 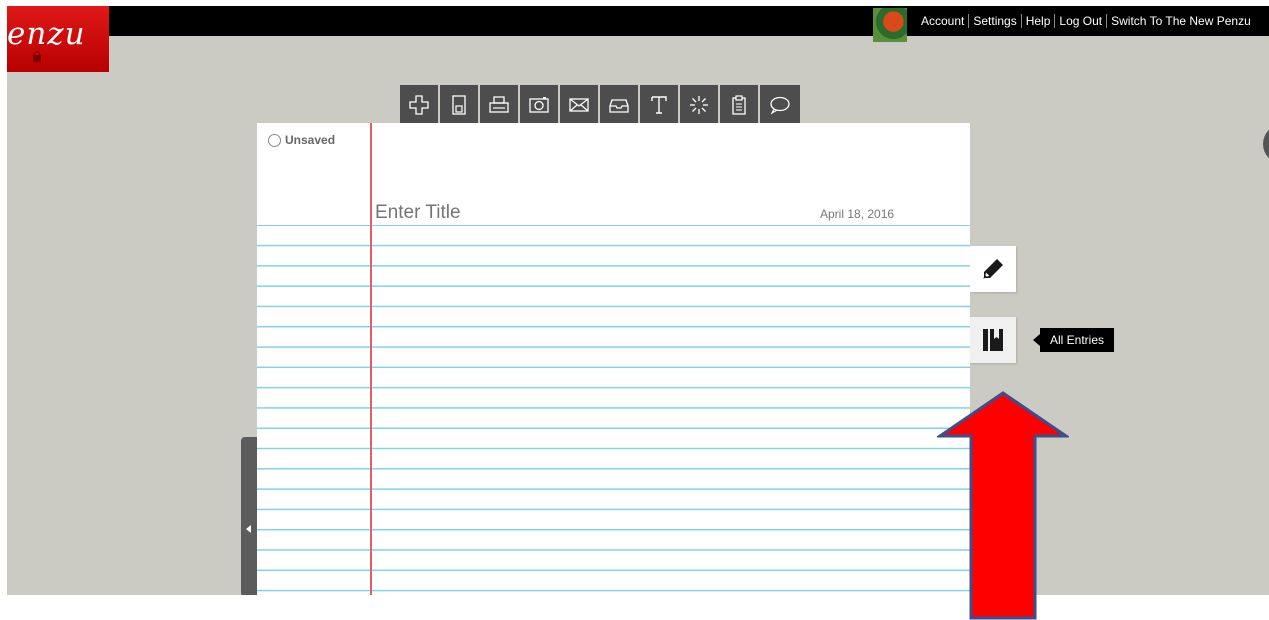 What do you see at coordinates (857, 214) in the screenshot?
I see `entry-date: April 18, 2016` at bounding box center [857, 214].